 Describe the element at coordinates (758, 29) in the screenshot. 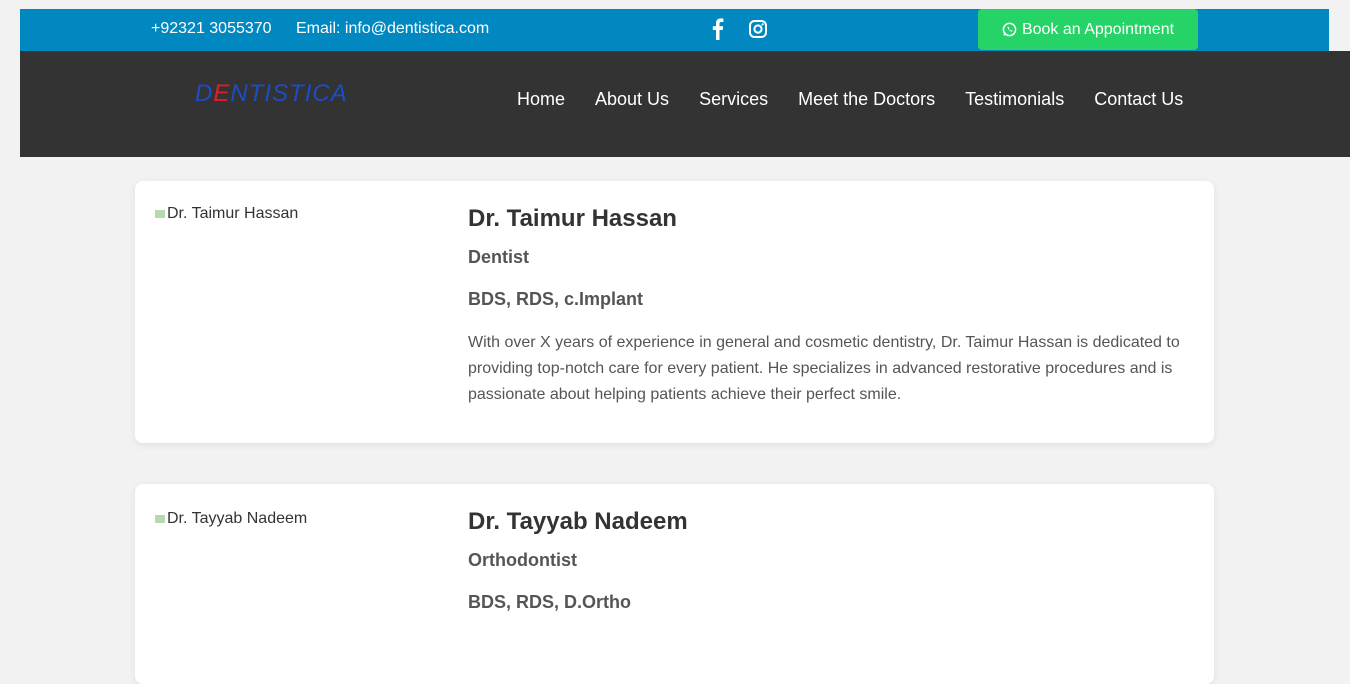

I see `instagram-icon` at that location.